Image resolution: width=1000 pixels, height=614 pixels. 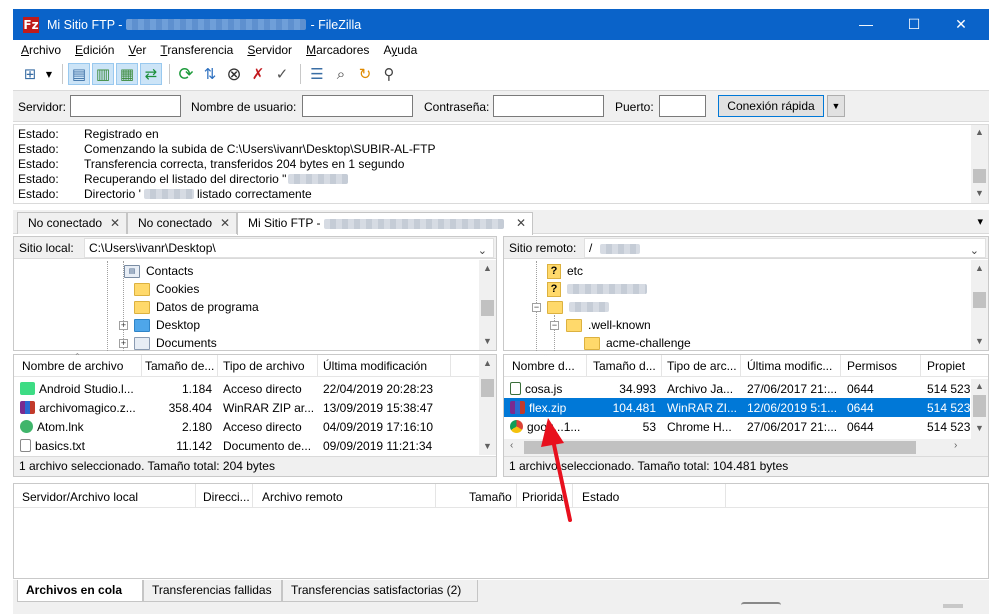 What do you see at coordinates (771, 106) in the screenshot?
I see `quickconnect-button: Conexión rápida` at bounding box center [771, 106].